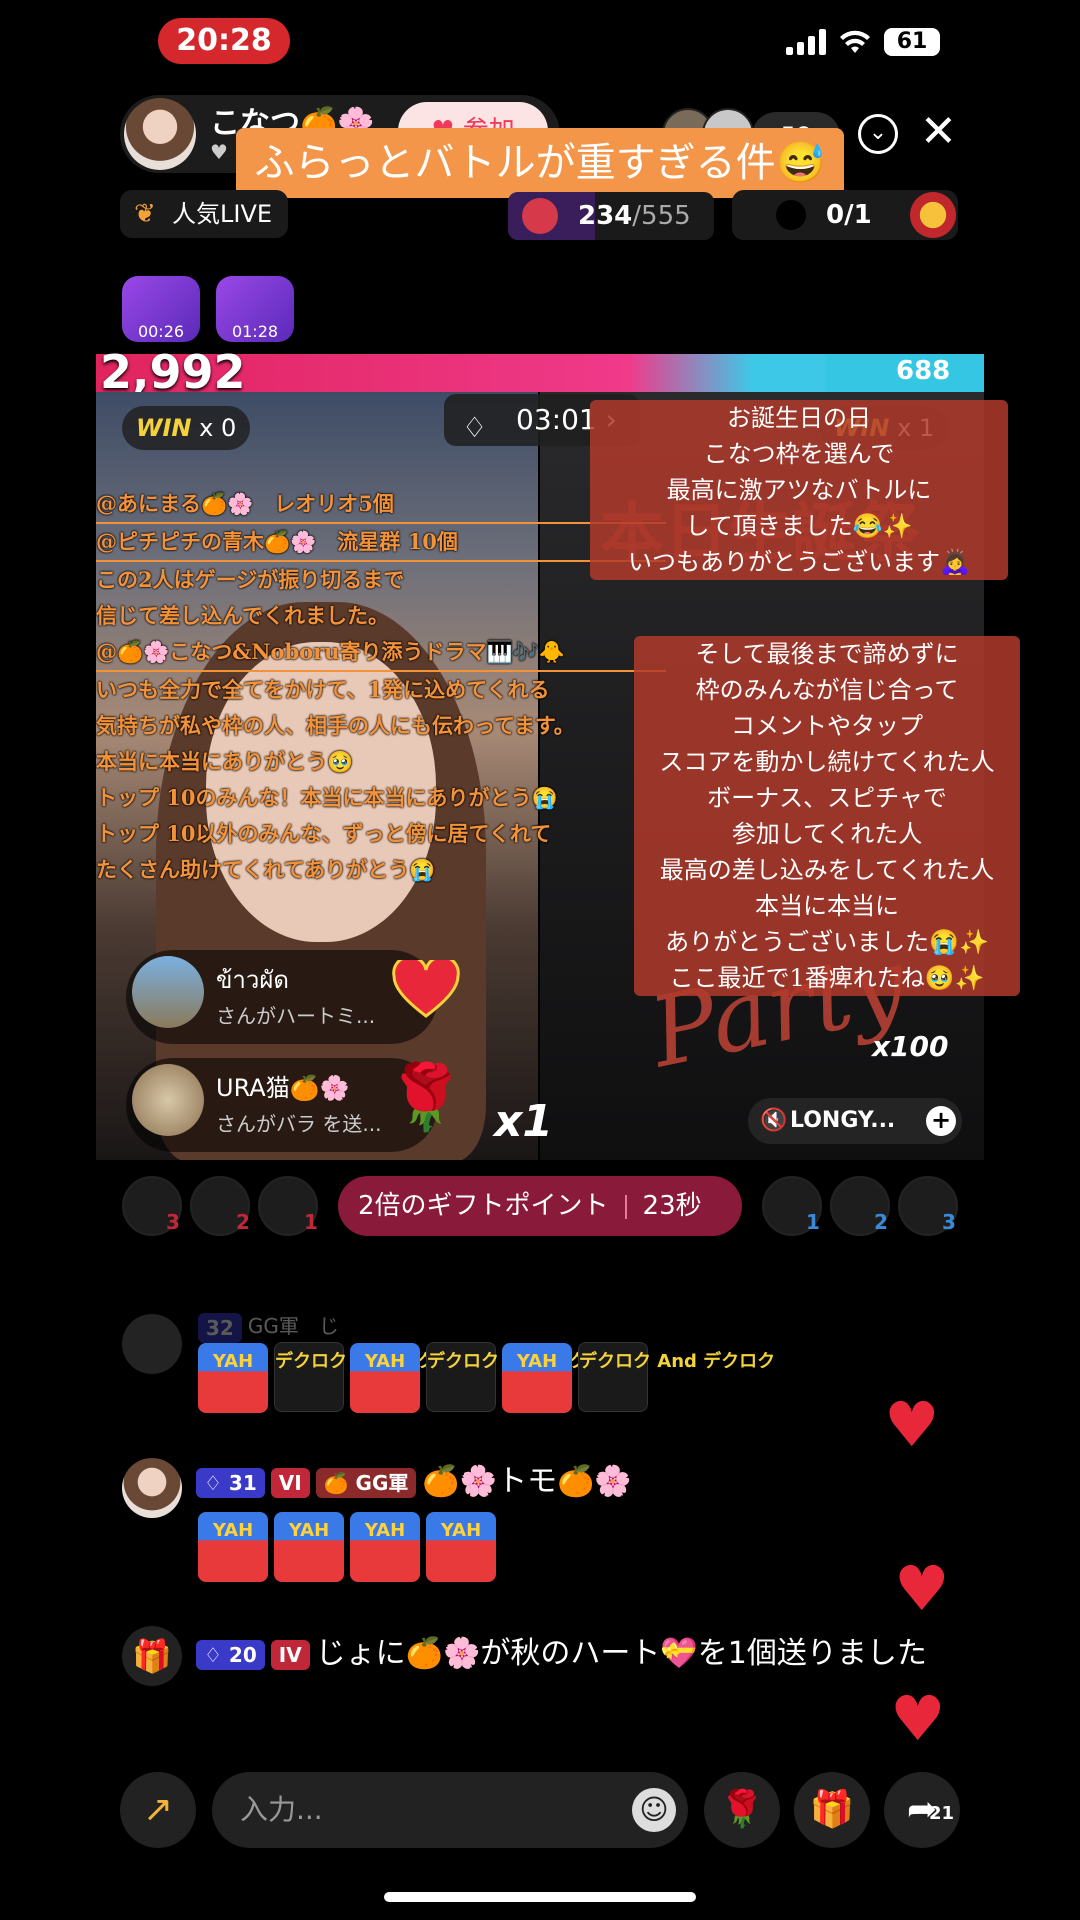 The width and height of the screenshot is (1080, 1920). Describe the element at coordinates (164, 428) in the screenshot. I see `win-label: WIN` at that location.